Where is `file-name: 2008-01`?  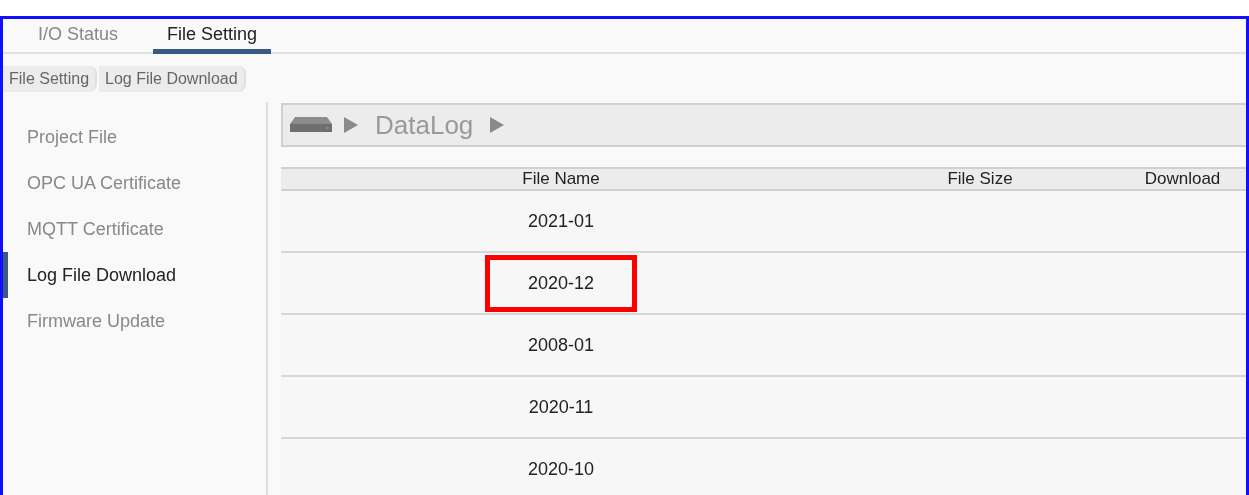
file-name: 2008-01 is located at coordinates (561, 345).